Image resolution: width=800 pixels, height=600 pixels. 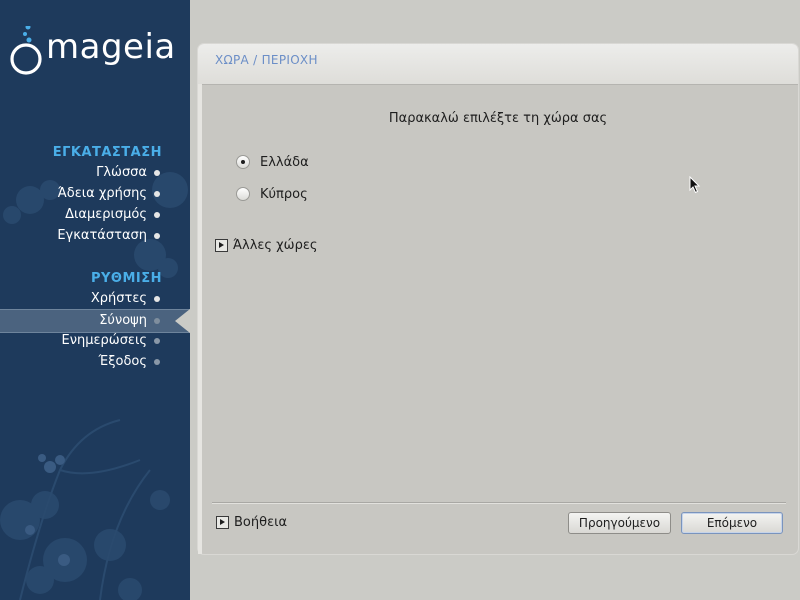 What do you see at coordinates (95, 362) in the screenshot?
I see `sidebar-item-exit: Έξοδος` at bounding box center [95, 362].